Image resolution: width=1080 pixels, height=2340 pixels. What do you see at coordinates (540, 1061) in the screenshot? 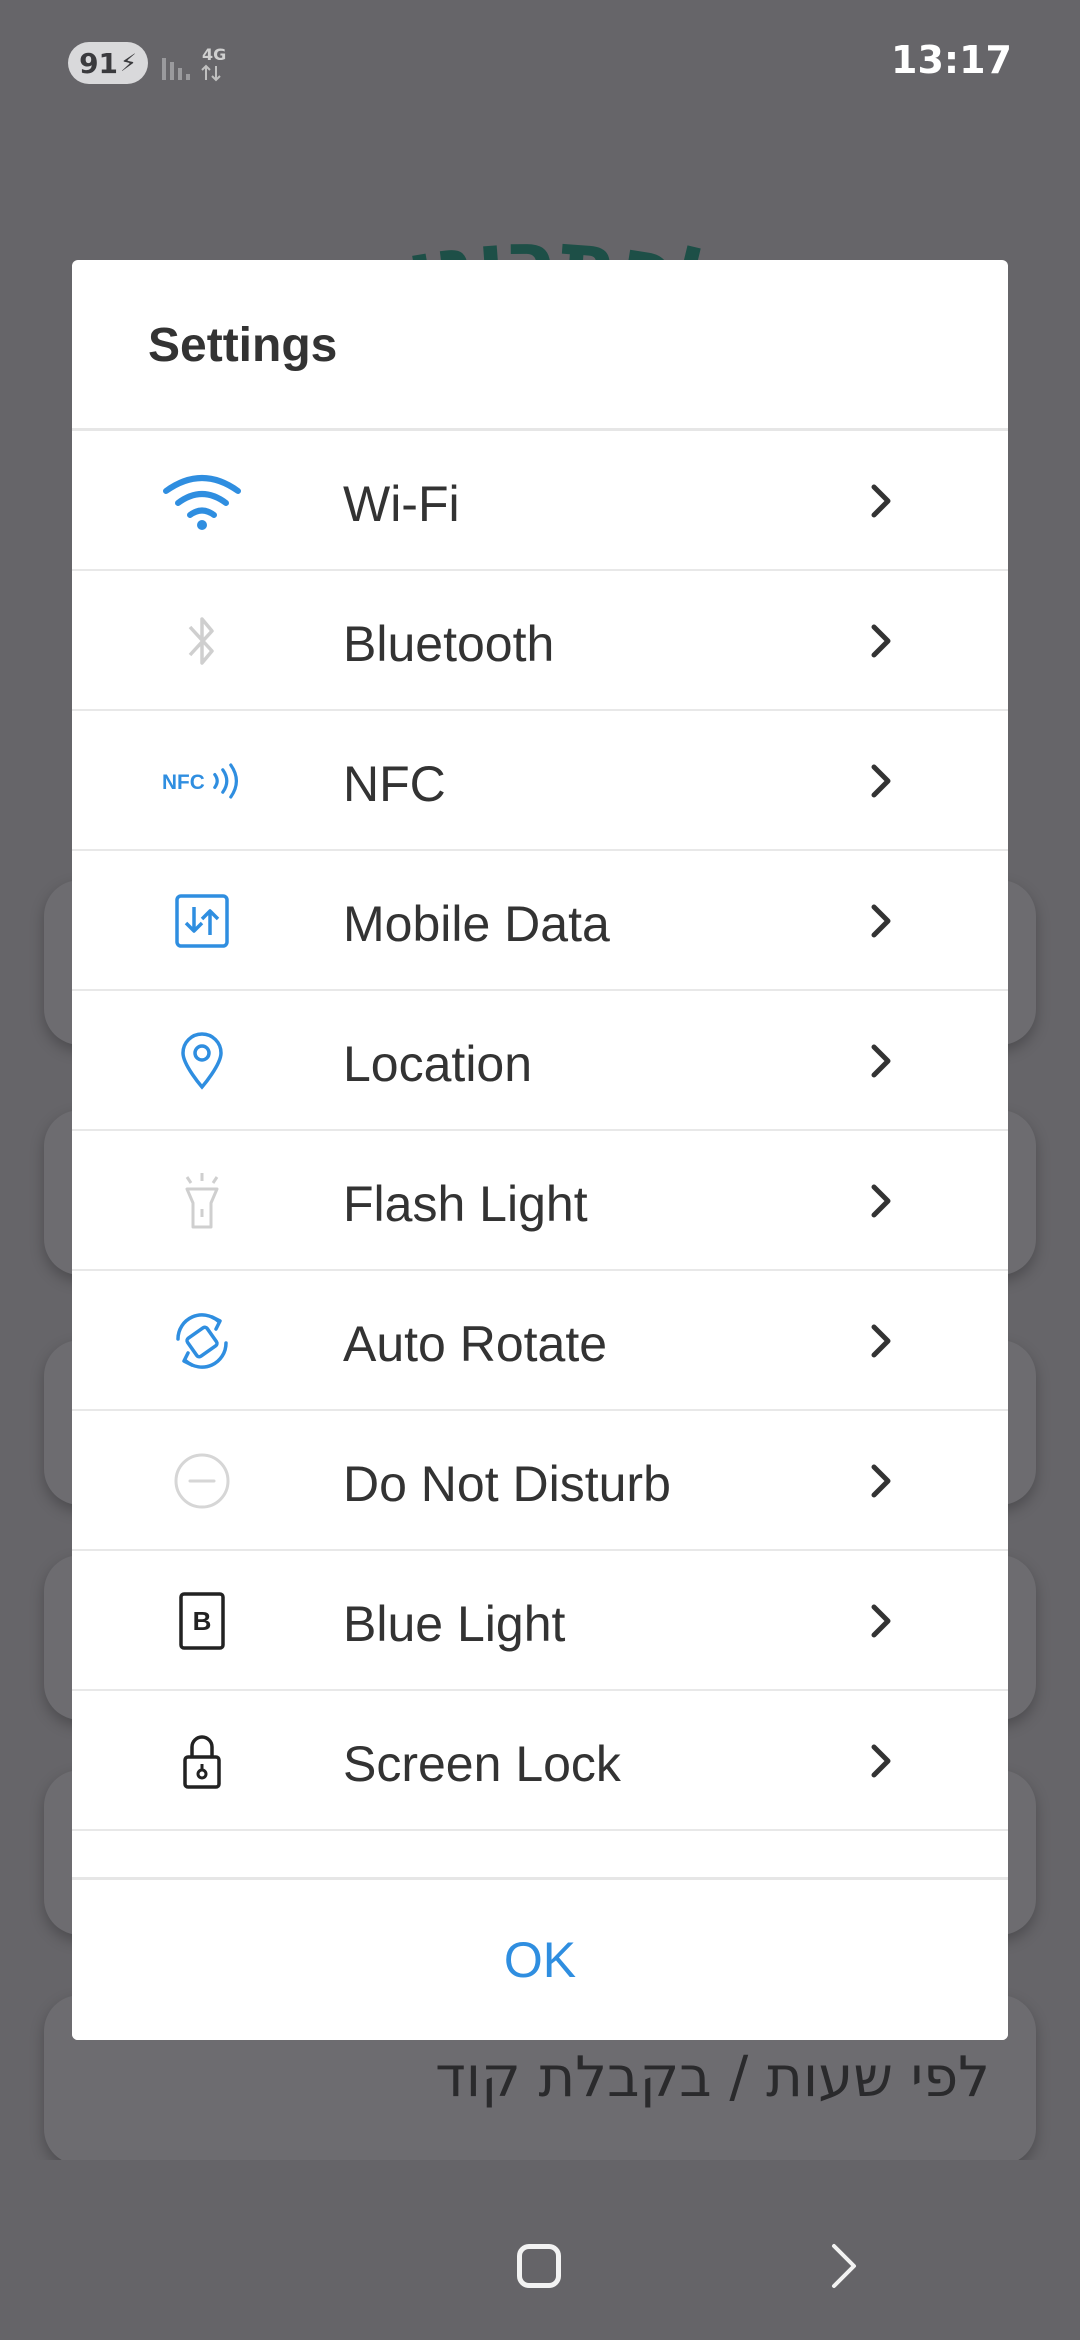
I see `settings-item-location: Location` at bounding box center [540, 1061].